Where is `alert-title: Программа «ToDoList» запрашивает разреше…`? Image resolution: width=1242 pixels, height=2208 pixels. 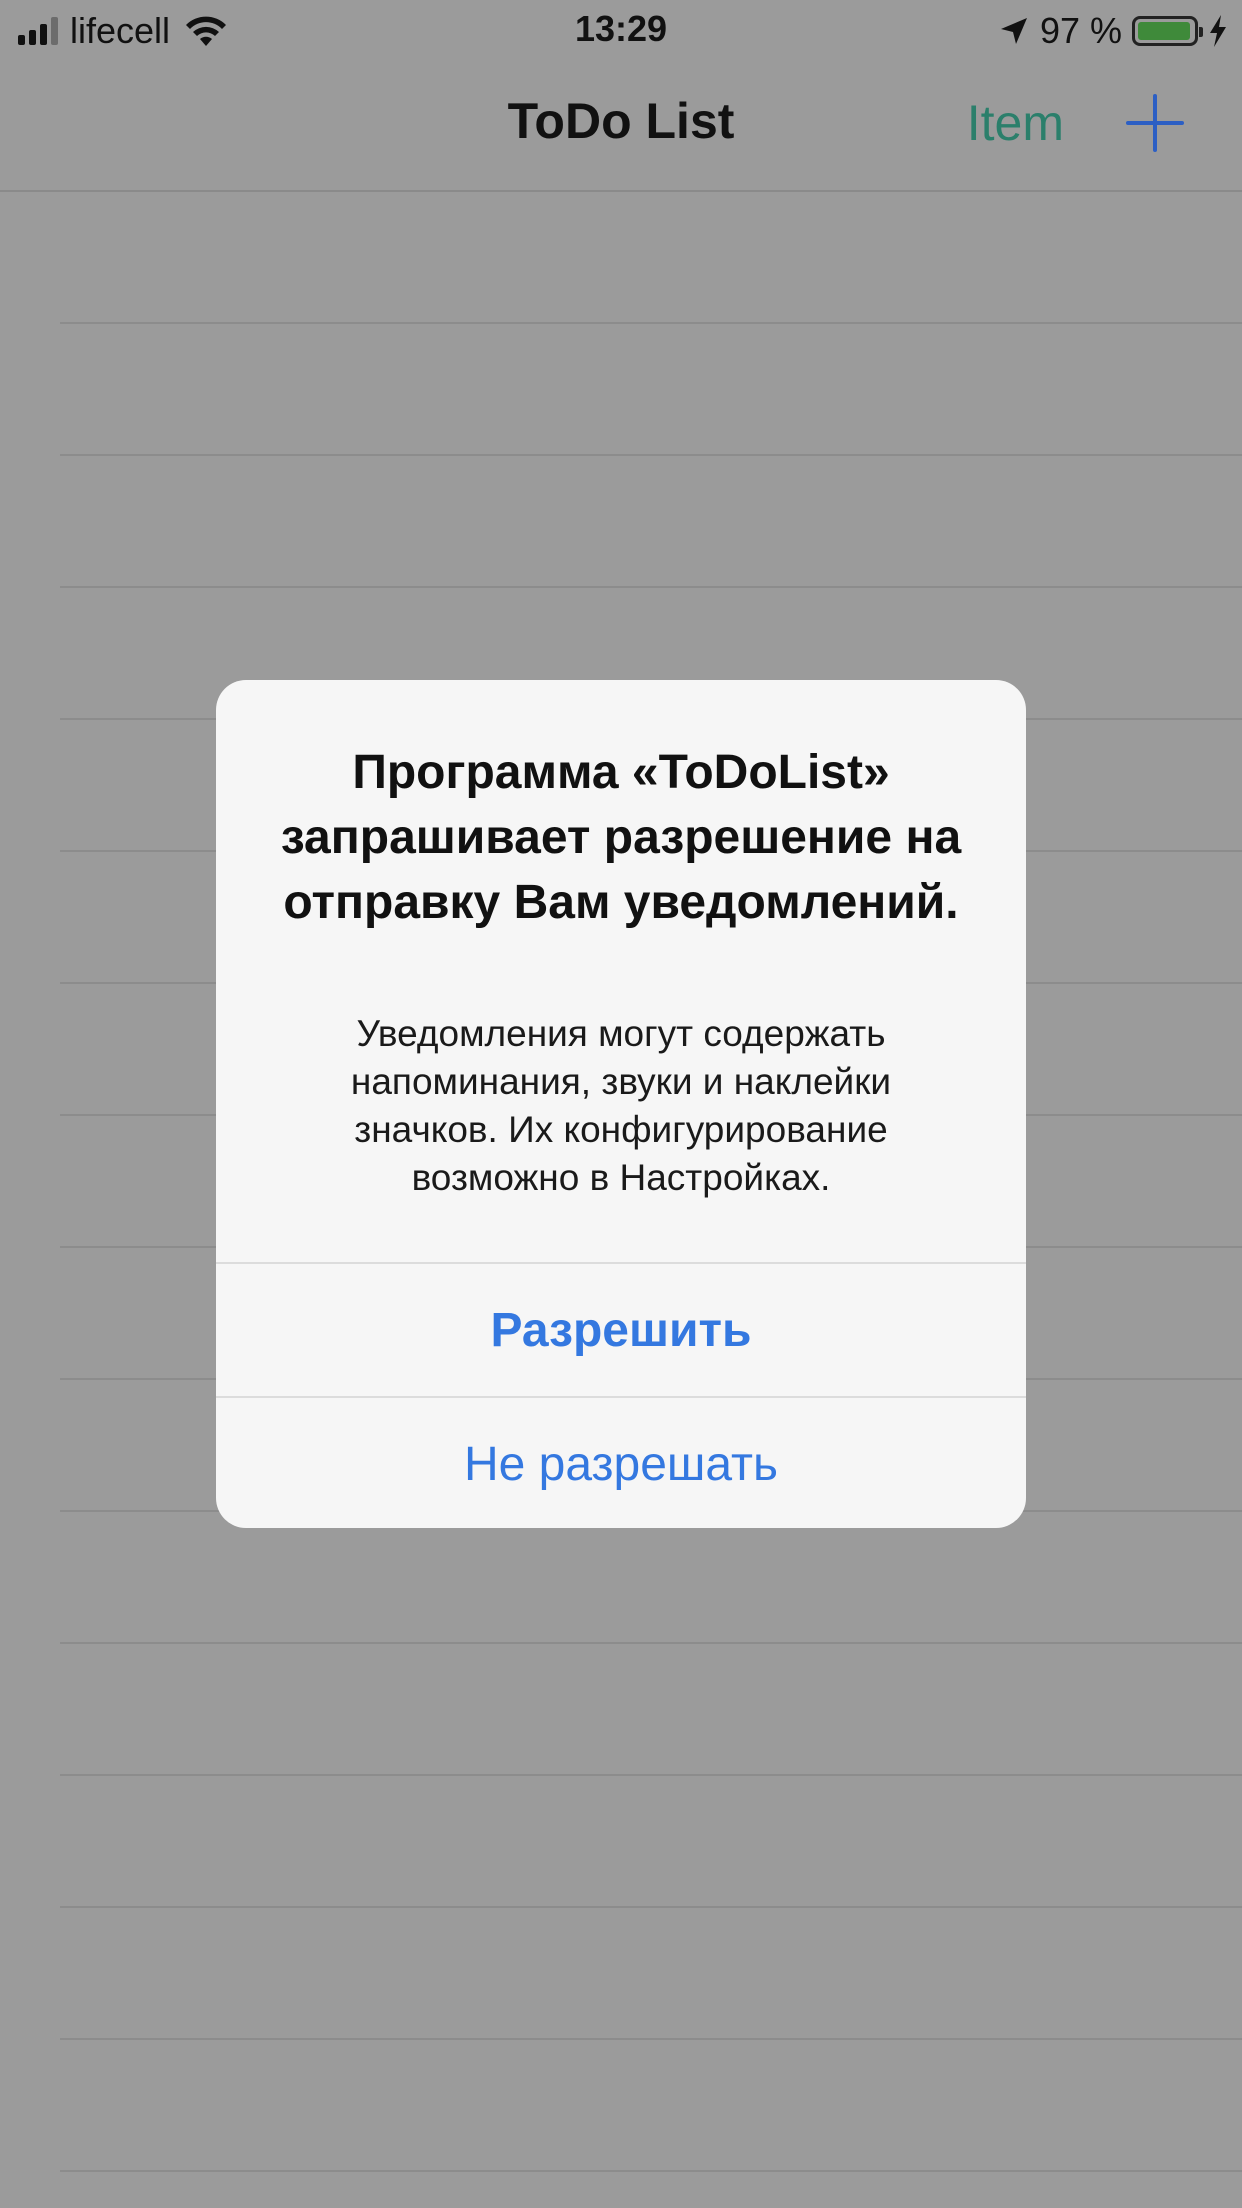 alert-title: Программа «ToDoList» запрашивает разреше… is located at coordinates (621, 837).